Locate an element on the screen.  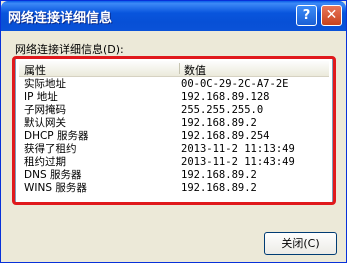
row-value: 2013-11-2 11:13:49 is located at coordinates (238, 149).